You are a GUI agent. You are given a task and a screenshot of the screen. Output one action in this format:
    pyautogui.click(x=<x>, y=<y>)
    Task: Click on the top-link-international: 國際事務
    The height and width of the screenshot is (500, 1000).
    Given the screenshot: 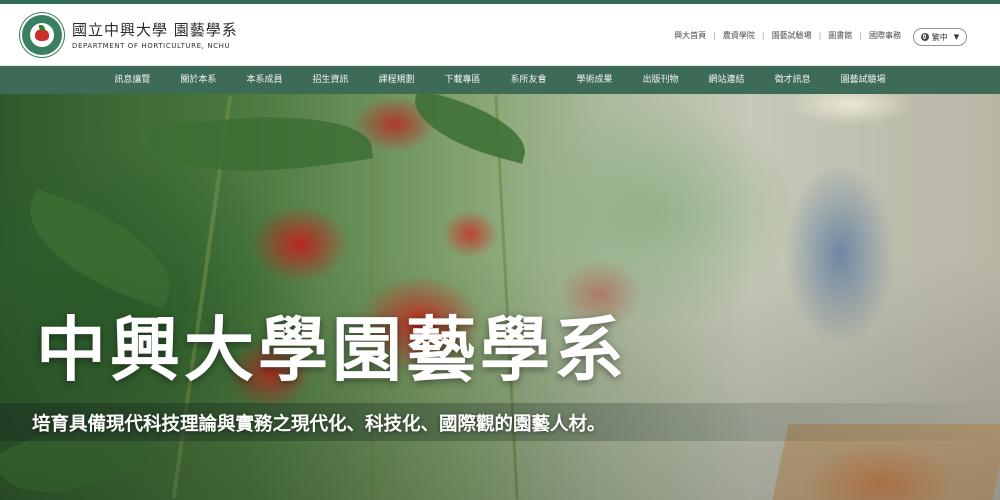 What is the action you would take?
    pyautogui.click(x=885, y=35)
    